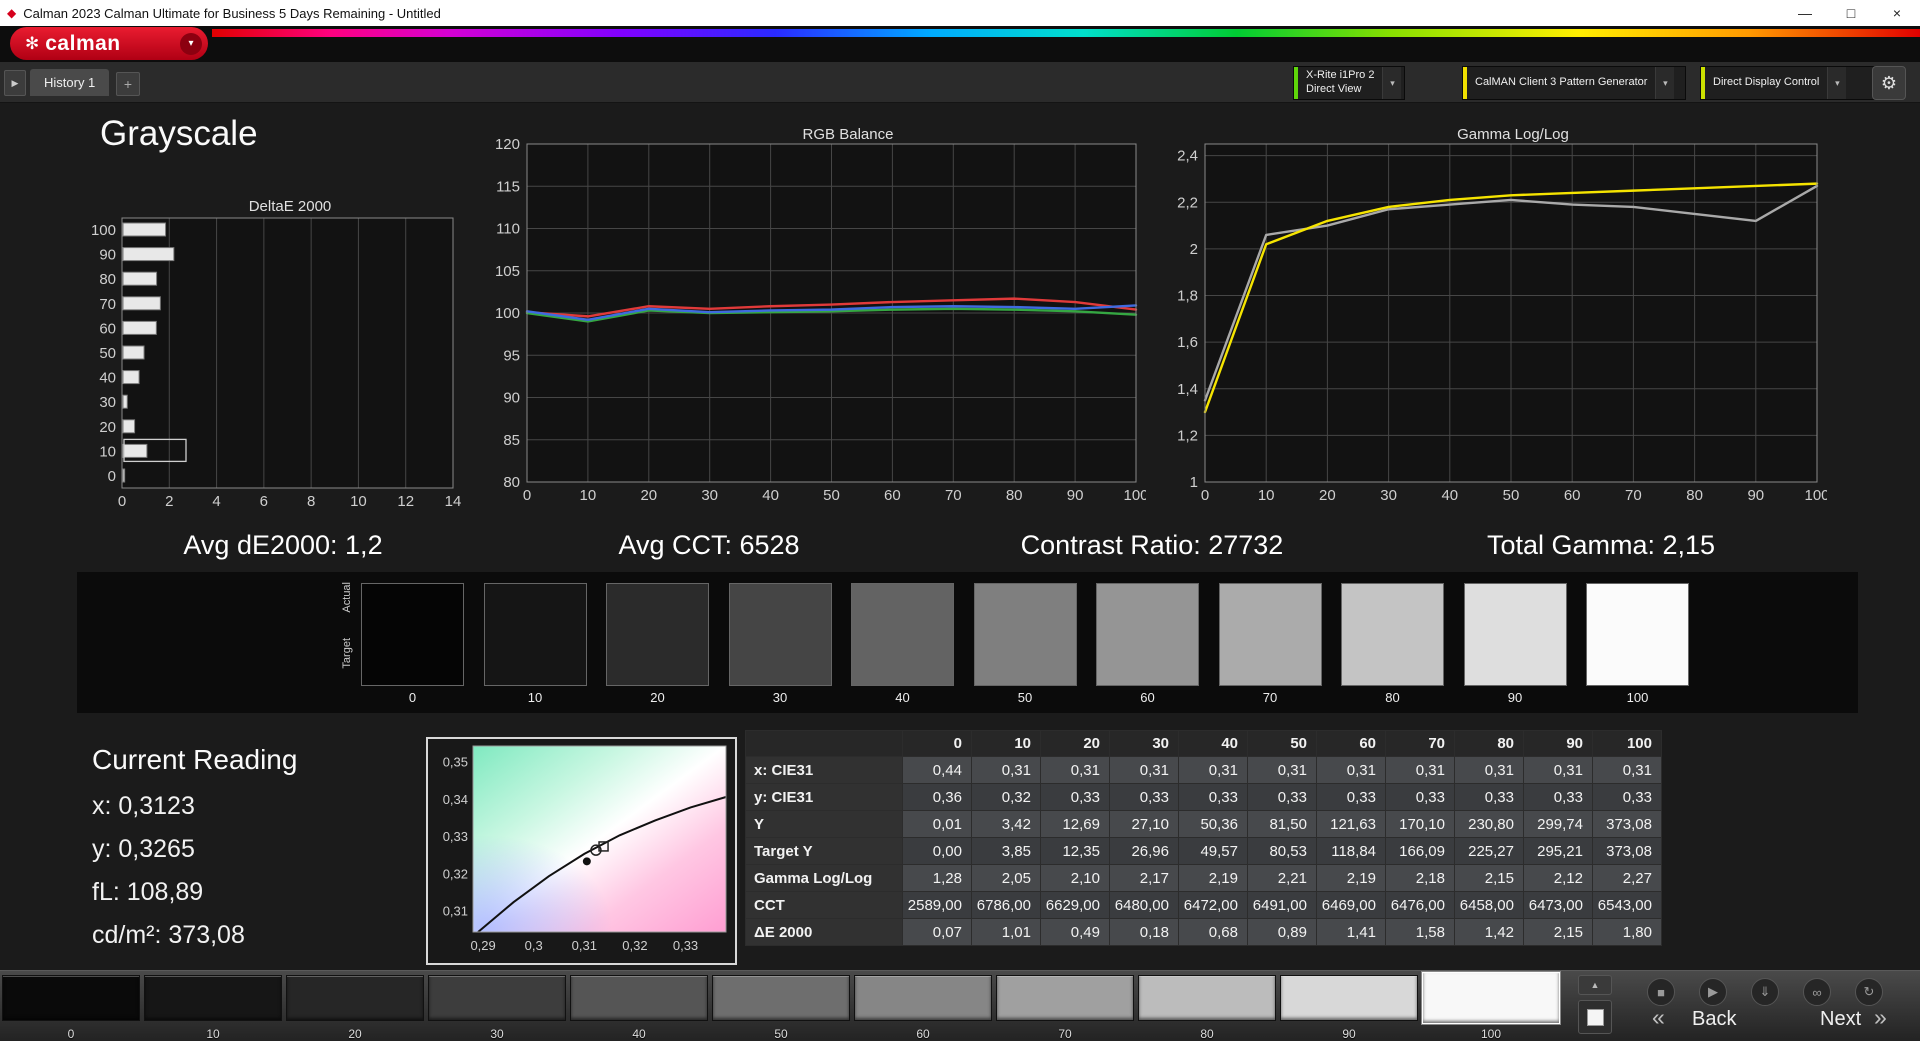  What do you see at coordinates (937, 770) in the screenshot?
I see `table-value-cell: 0,44` at bounding box center [937, 770].